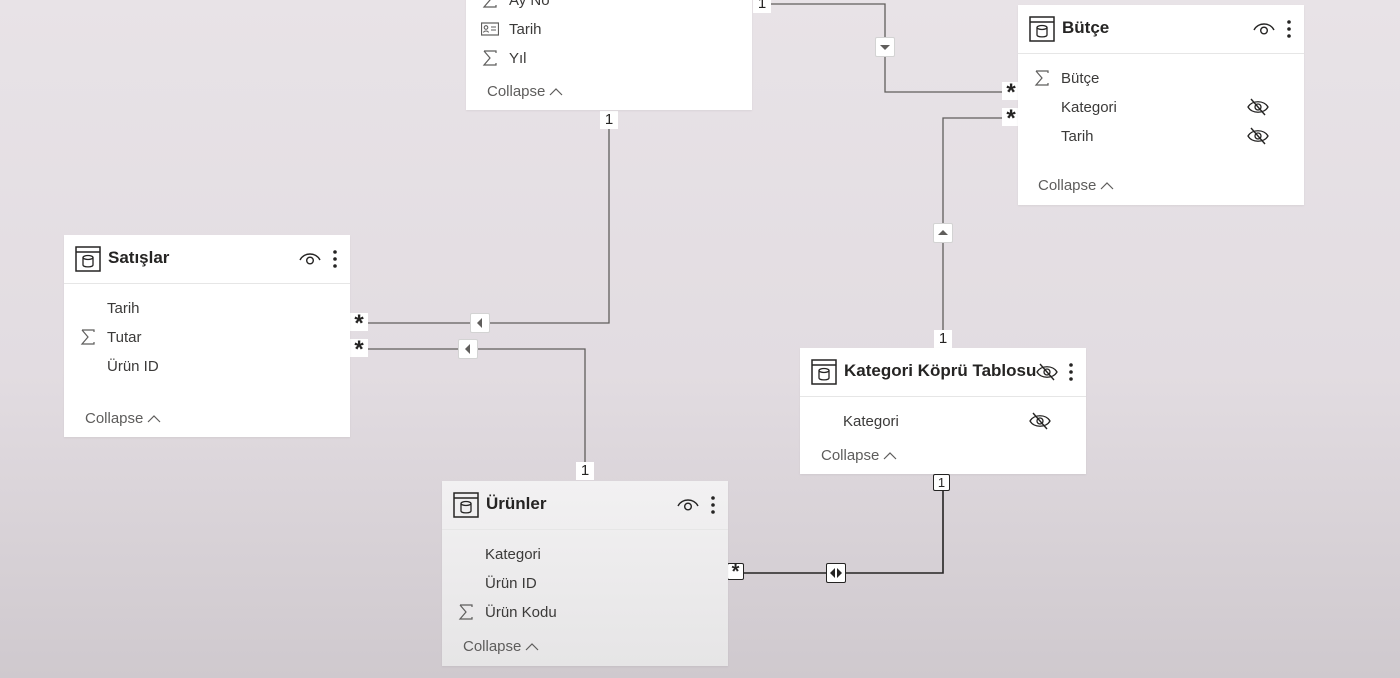 The height and width of the screenshot is (678, 1400). What do you see at coordinates (609, 58) in the screenshot?
I see `field-row: Yıl` at bounding box center [609, 58].